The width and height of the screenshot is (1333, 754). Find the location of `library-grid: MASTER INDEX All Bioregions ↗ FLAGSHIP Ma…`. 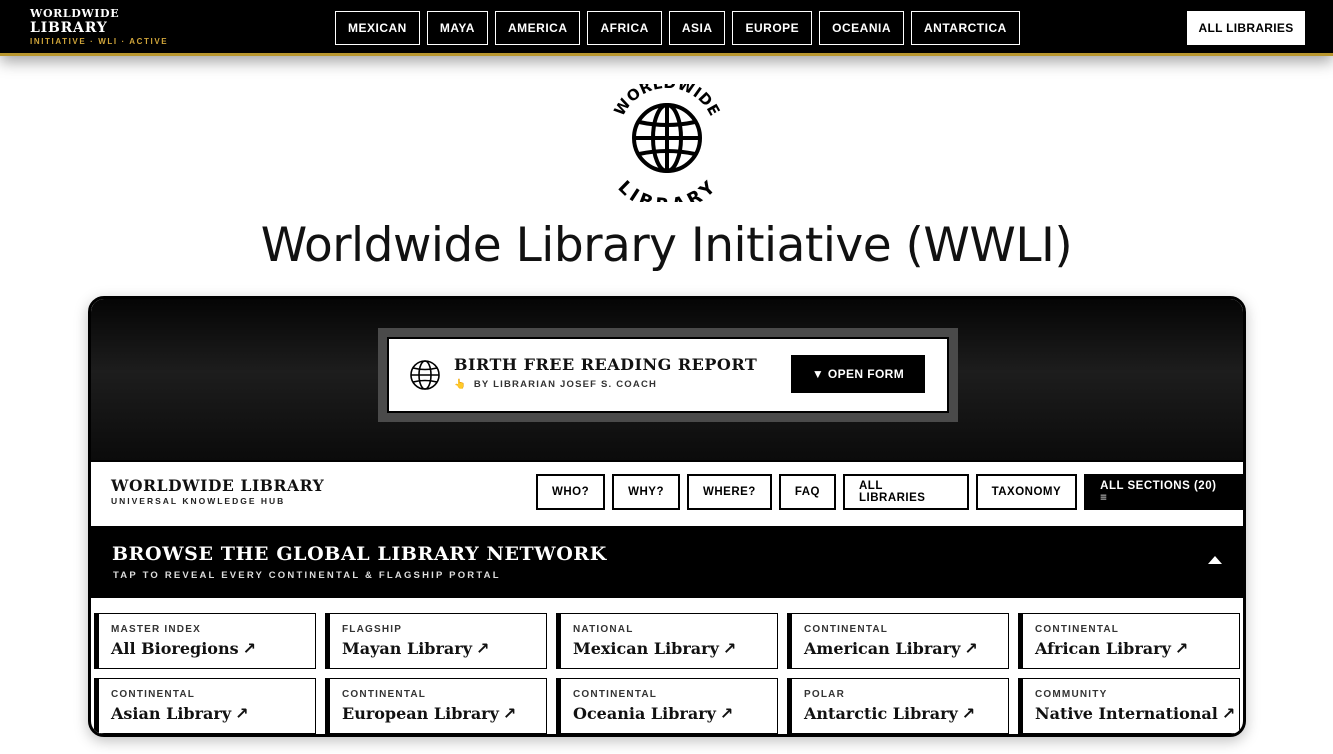

library-grid: MASTER INDEX All Bioregions ↗ FLAGSHIP Ma… is located at coordinates (668, 673).